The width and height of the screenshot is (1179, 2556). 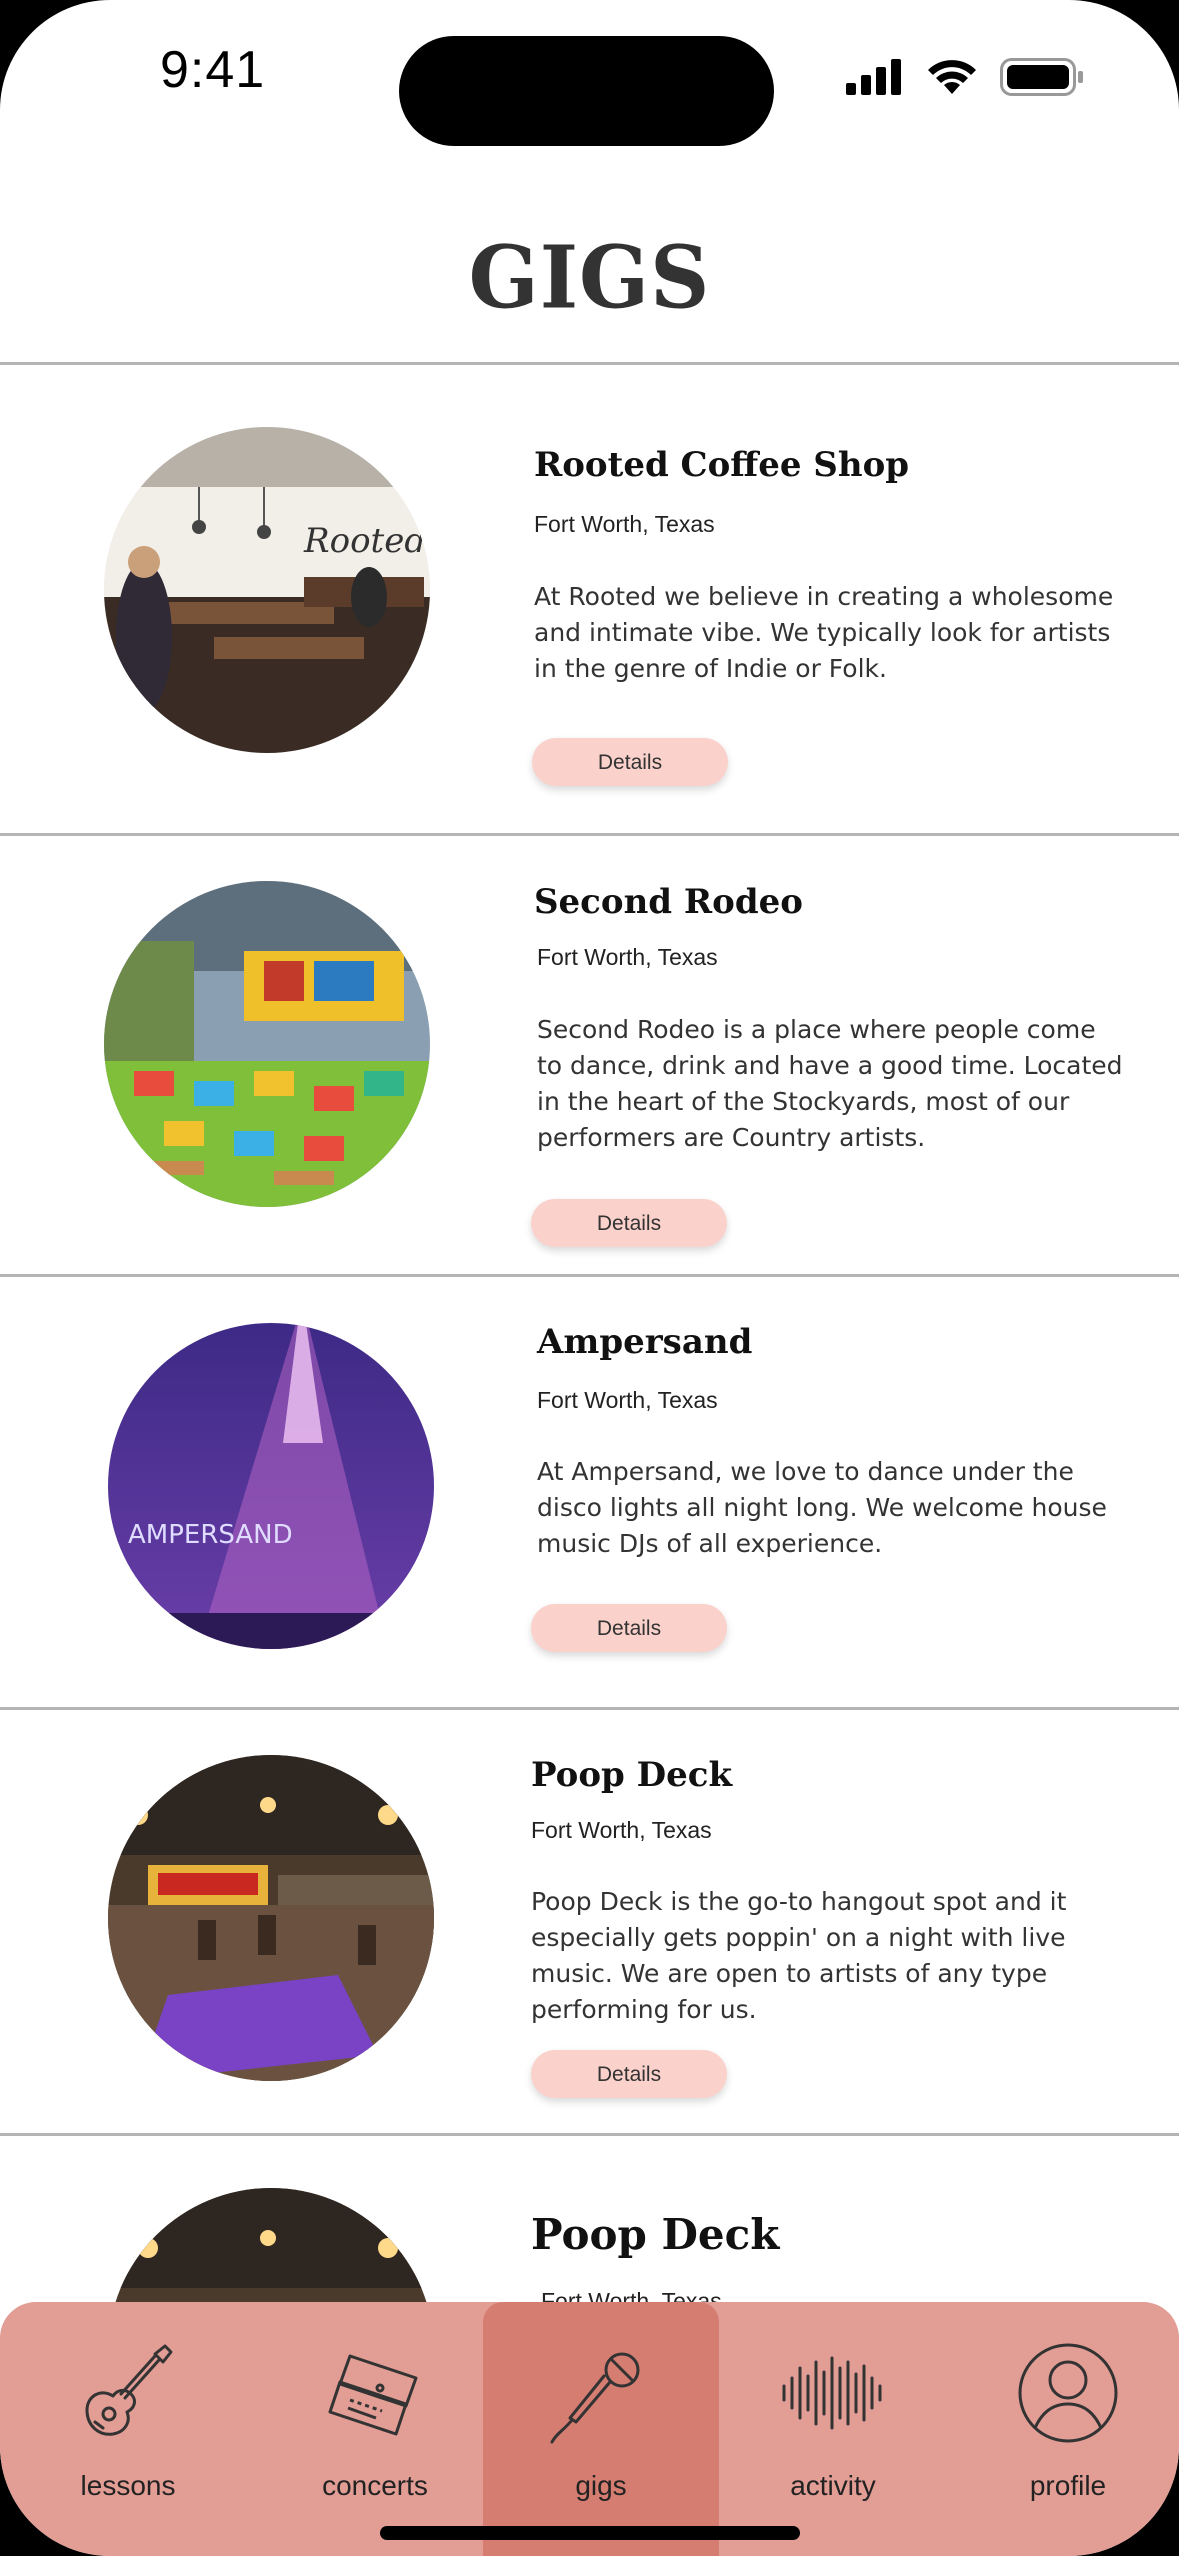 What do you see at coordinates (873, 77) in the screenshot?
I see `cellular-signal-icon` at bounding box center [873, 77].